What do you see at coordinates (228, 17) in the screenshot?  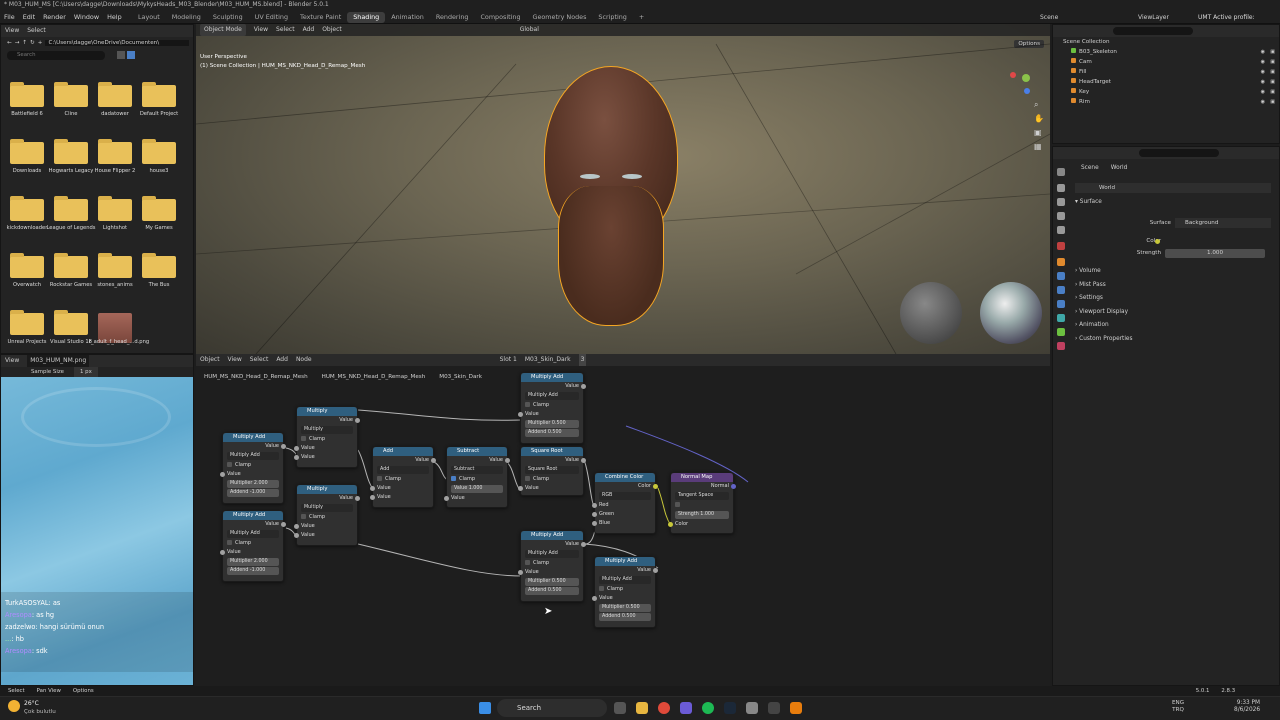 I see `tab-sculpting: Sculpting` at bounding box center [228, 17].